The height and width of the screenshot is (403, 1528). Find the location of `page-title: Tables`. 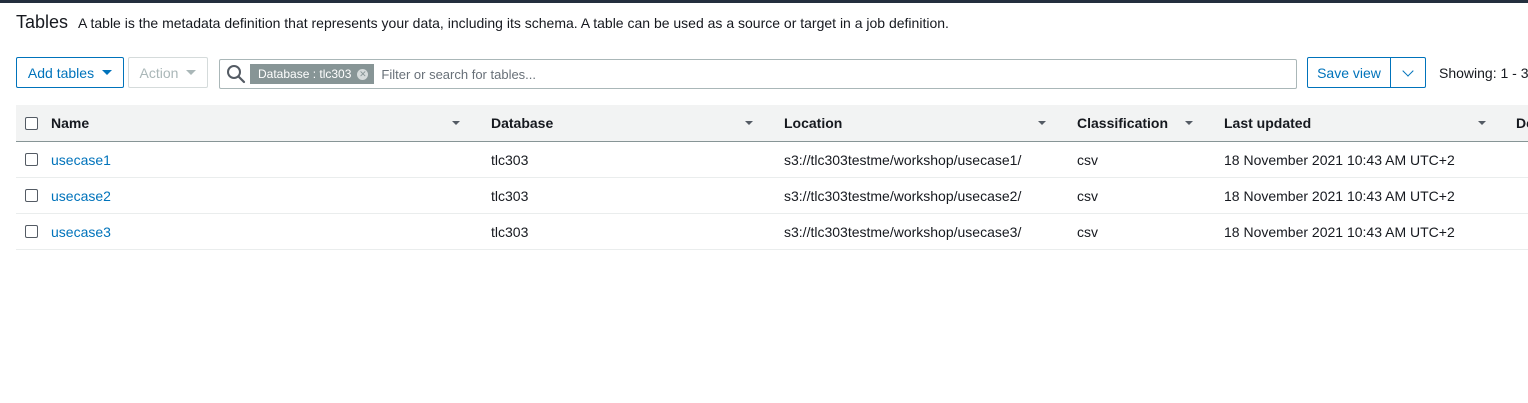

page-title: Tables is located at coordinates (42, 22).